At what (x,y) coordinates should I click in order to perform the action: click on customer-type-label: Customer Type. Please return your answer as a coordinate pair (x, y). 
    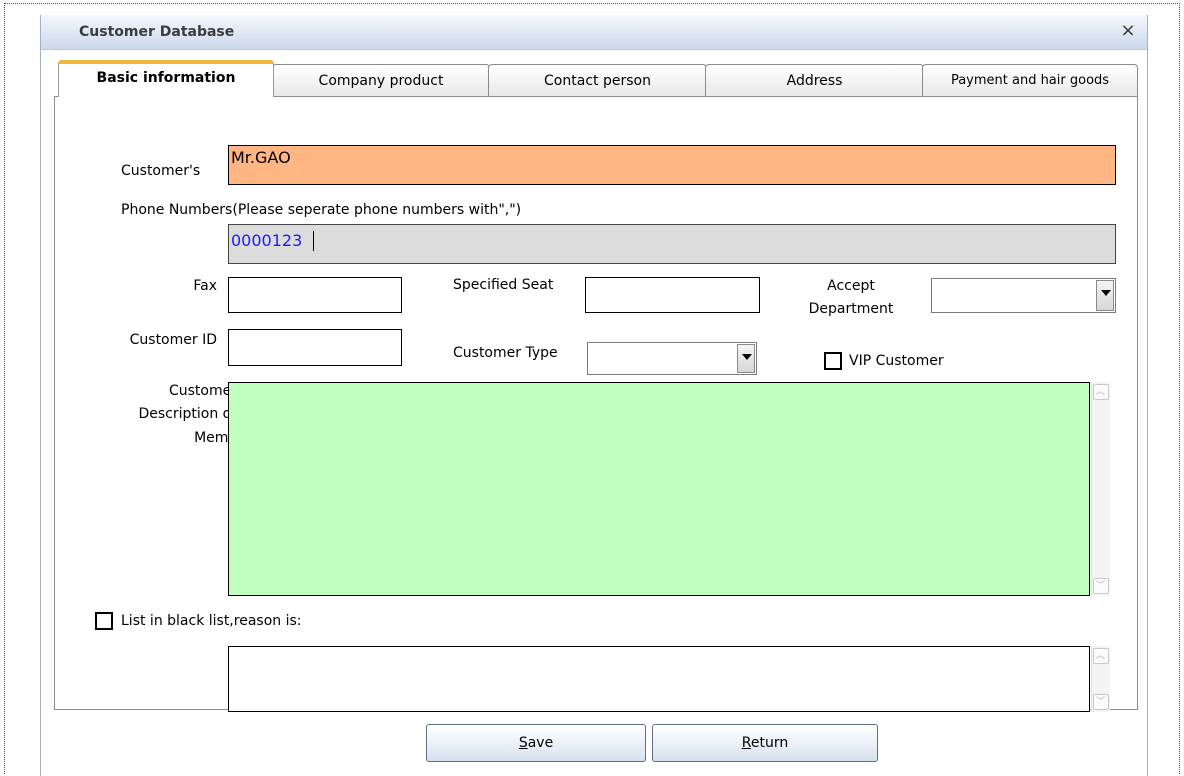
    Looking at the image, I should click on (505, 353).